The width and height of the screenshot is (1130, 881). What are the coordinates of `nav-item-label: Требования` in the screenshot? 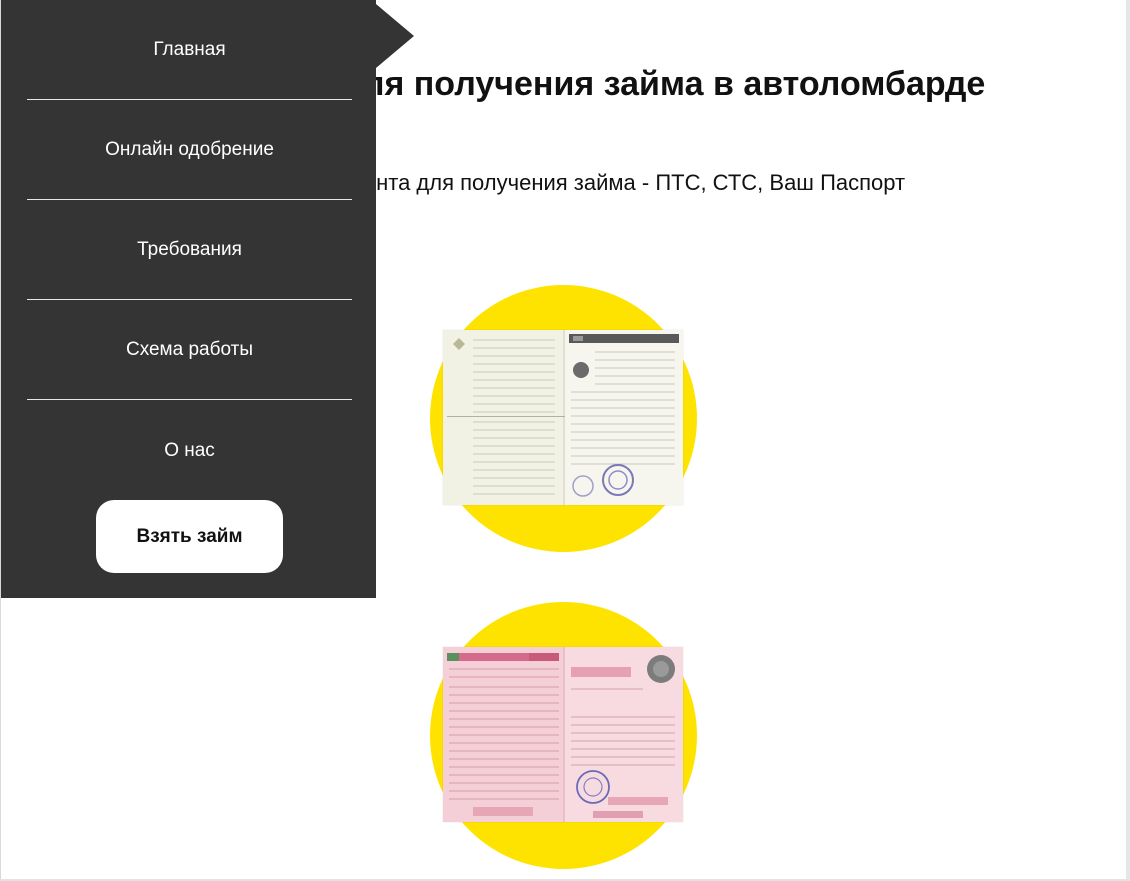 It's located at (189, 249).